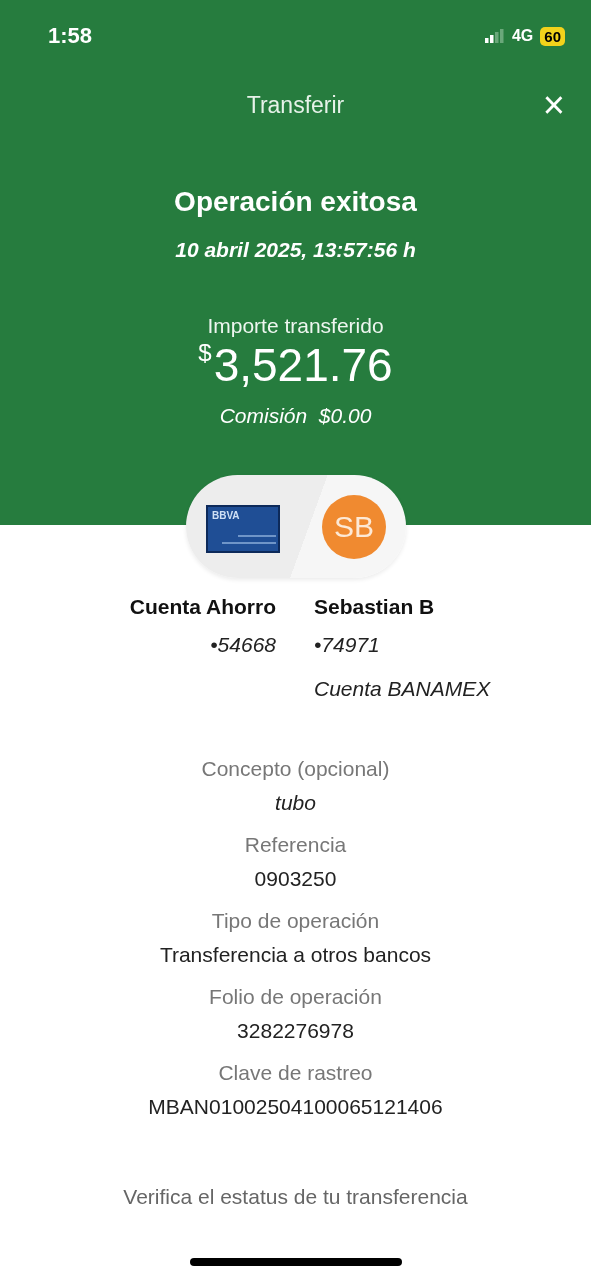 The height and width of the screenshot is (1280, 591). What do you see at coordinates (295, 1107) in the screenshot?
I see `detail-value: MBAN01002504100065121406` at bounding box center [295, 1107].